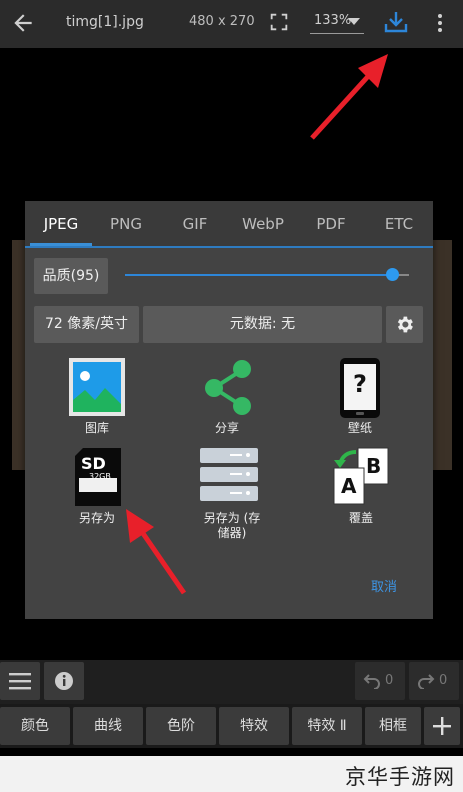  I want to click on add-tool-button, so click(442, 726).